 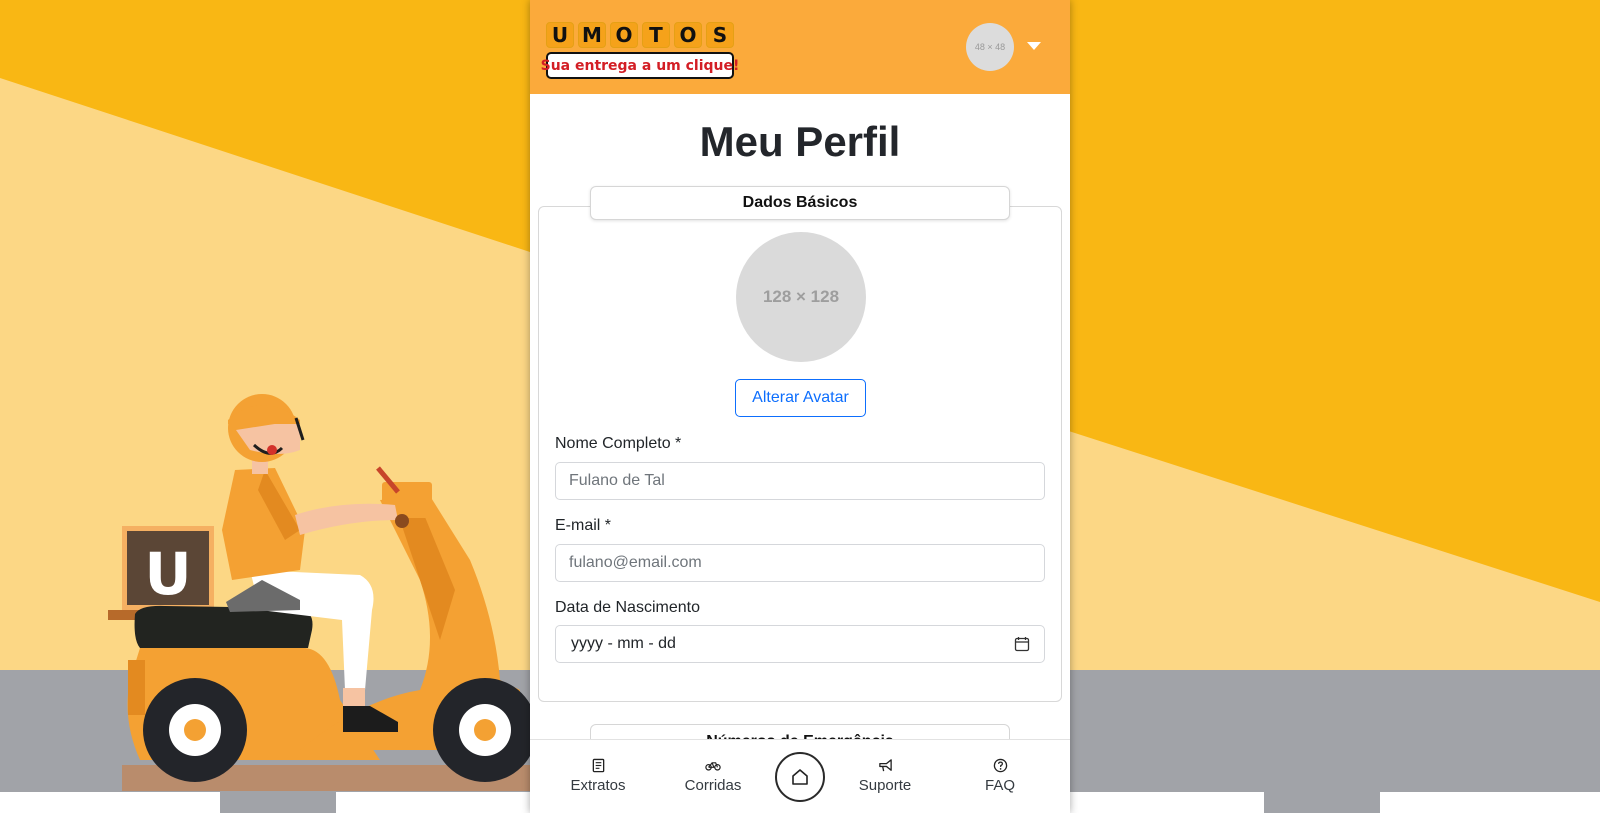 What do you see at coordinates (713, 766) in the screenshot?
I see `bicycle-icon` at bounding box center [713, 766].